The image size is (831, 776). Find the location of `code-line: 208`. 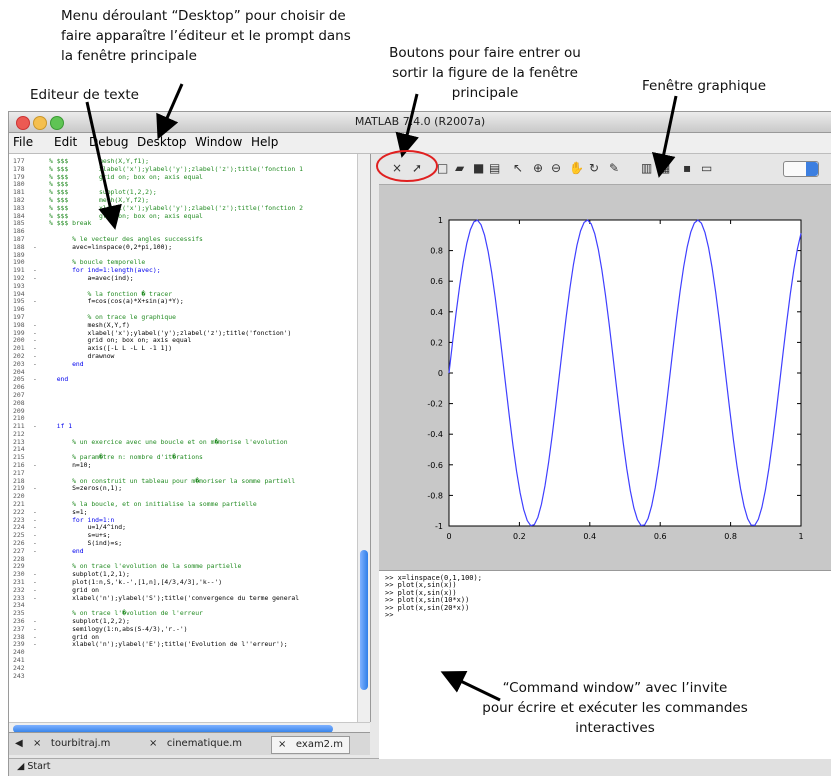

code-line: 208 is located at coordinates (179, 403).